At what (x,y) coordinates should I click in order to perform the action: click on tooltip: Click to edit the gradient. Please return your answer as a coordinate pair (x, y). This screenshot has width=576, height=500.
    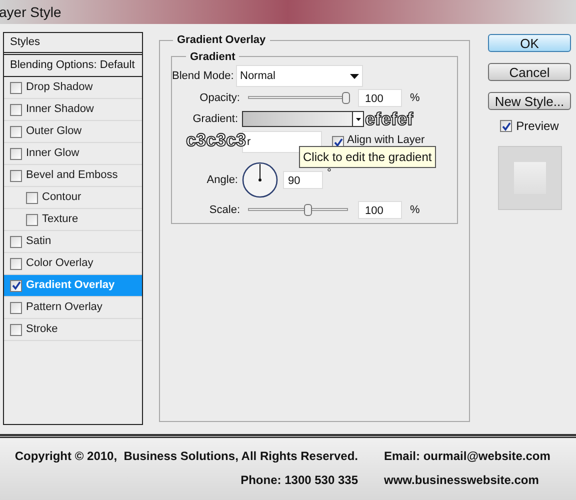
    Looking at the image, I should click on (367, 157).